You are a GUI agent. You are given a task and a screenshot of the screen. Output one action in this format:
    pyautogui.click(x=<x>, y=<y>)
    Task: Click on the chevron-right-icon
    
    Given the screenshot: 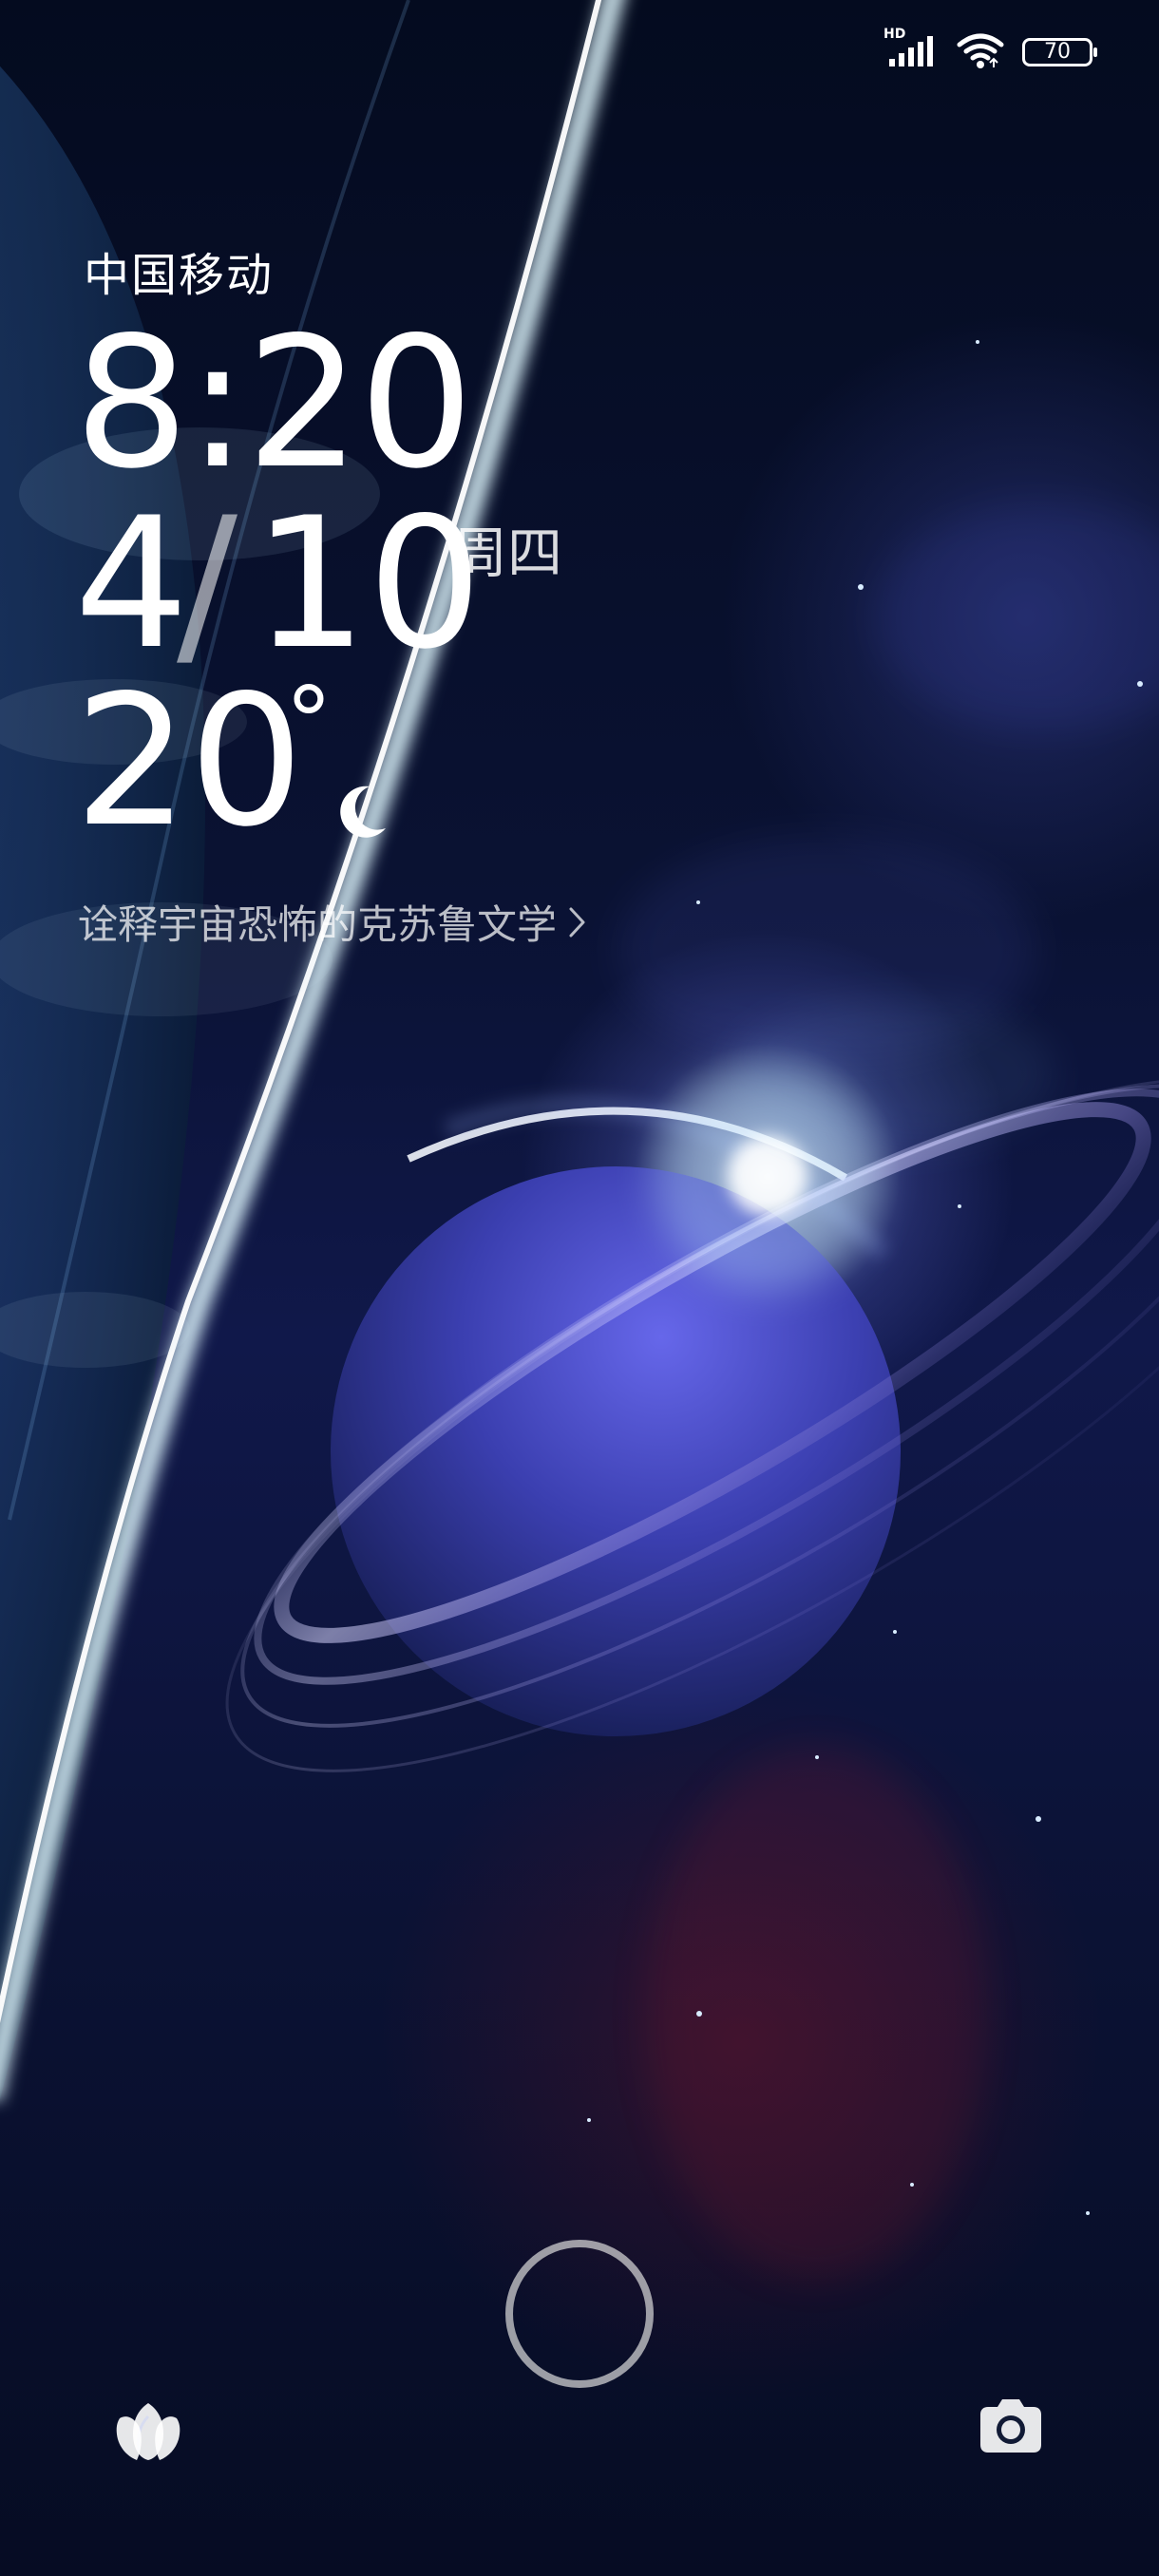 What is the action you would take?
    pyautogui.click(x=577, y=922)
    